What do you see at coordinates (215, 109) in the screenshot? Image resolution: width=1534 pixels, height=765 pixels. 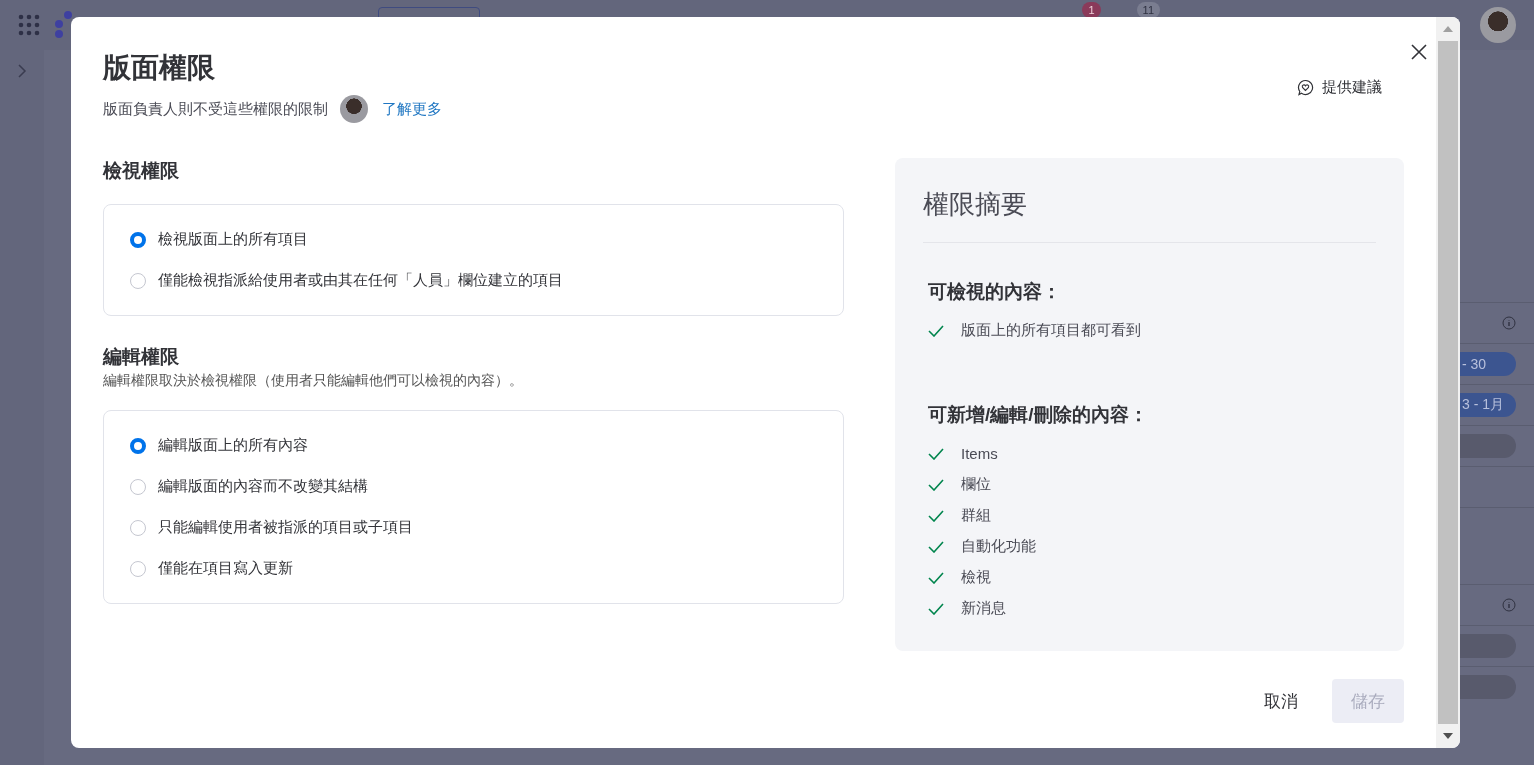 I see `dialog-subtitle: 版面負責人則不受這些權限的限制` at bounding box center [215, 109].